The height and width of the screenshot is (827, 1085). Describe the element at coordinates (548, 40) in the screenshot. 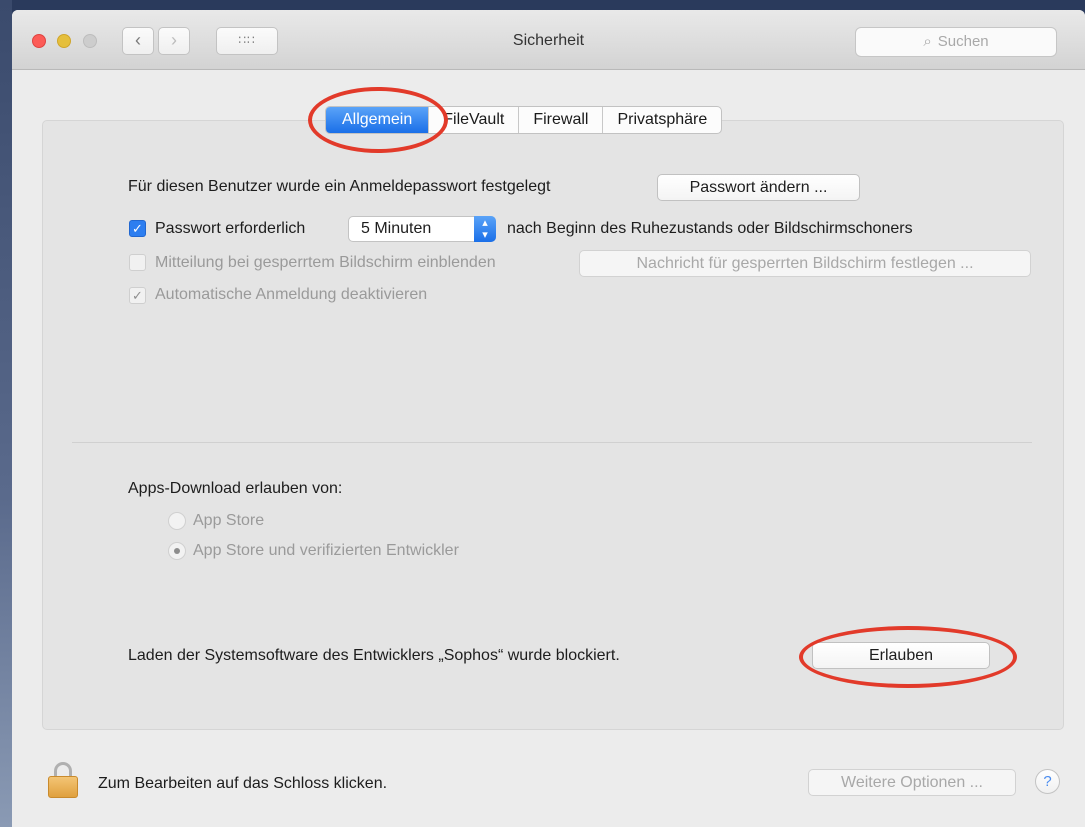

I see `title-bar: ‹ › ∷∷ Sicherheit ⌕ Suchen` at that location.